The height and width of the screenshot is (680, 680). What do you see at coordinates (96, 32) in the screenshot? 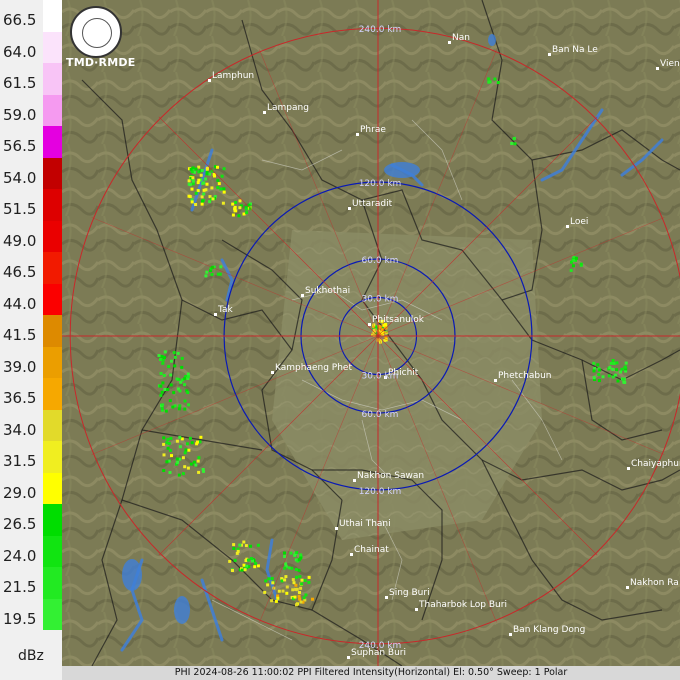
I see `tmd-logo` at bounding box center [96, 32].